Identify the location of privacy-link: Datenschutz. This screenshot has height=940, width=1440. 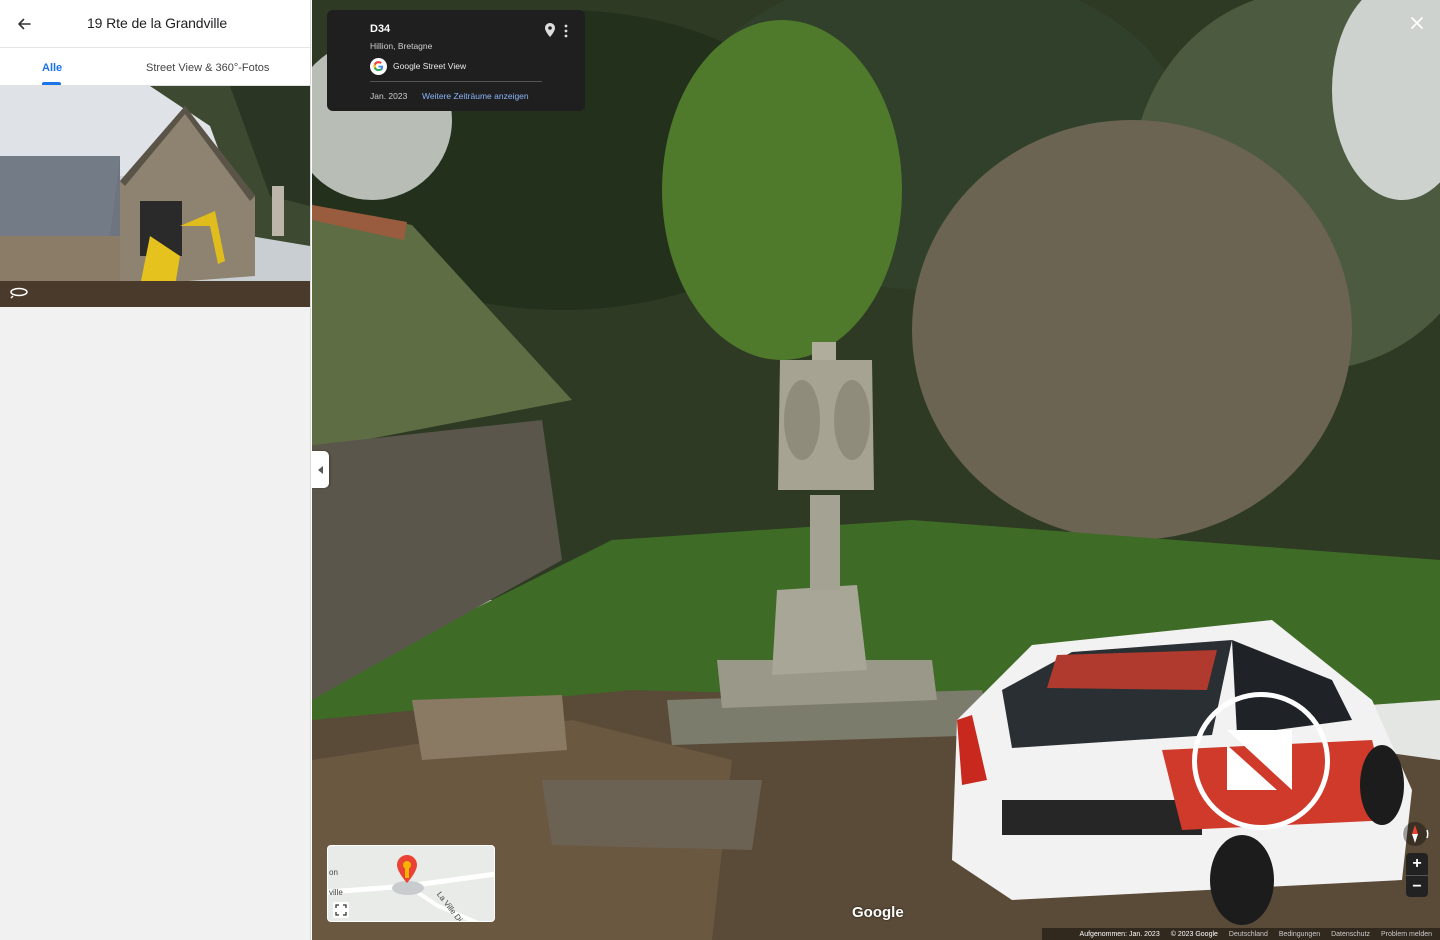
(1350, 934).